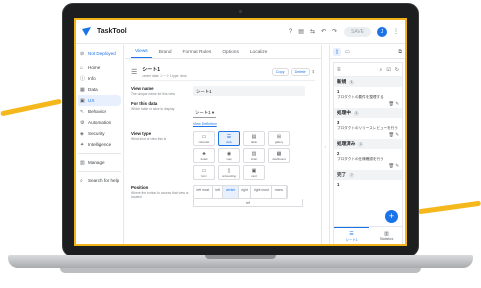 The height and width of the screenshot is (288, 481). What do you see at coordinates (249, 91) in the screenshot?
I see `view-name-input: シート1` at bounding box center [249, 91].